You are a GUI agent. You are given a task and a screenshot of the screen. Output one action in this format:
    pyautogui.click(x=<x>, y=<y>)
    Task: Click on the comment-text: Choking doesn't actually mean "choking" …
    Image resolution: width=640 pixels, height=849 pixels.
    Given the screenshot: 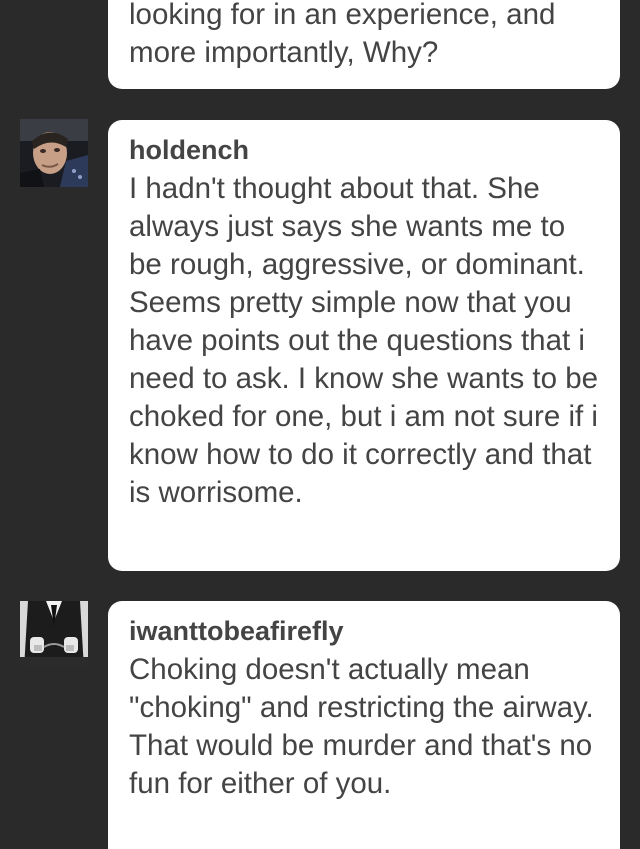 What is the action you would take?
    pyautogui.click(x=361, y=726)
    